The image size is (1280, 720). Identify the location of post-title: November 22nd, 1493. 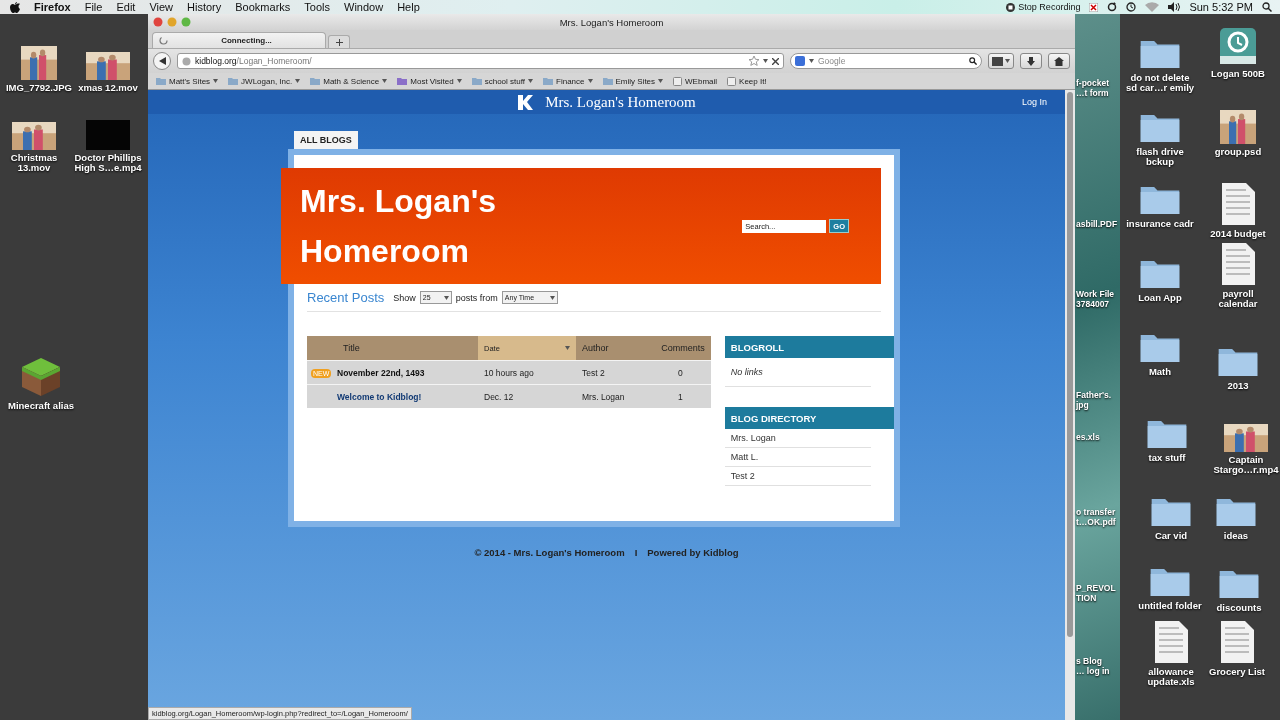
(407, 372).